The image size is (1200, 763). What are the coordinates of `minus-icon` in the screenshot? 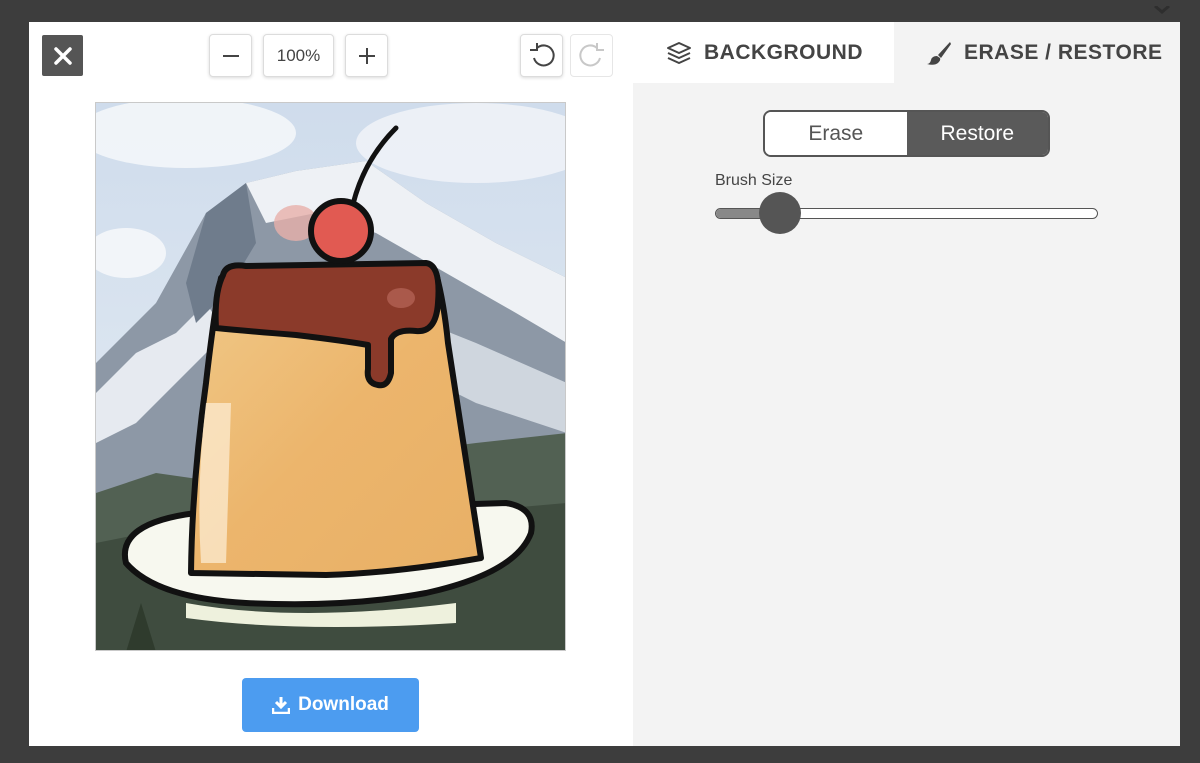 It's located at (230, 55).